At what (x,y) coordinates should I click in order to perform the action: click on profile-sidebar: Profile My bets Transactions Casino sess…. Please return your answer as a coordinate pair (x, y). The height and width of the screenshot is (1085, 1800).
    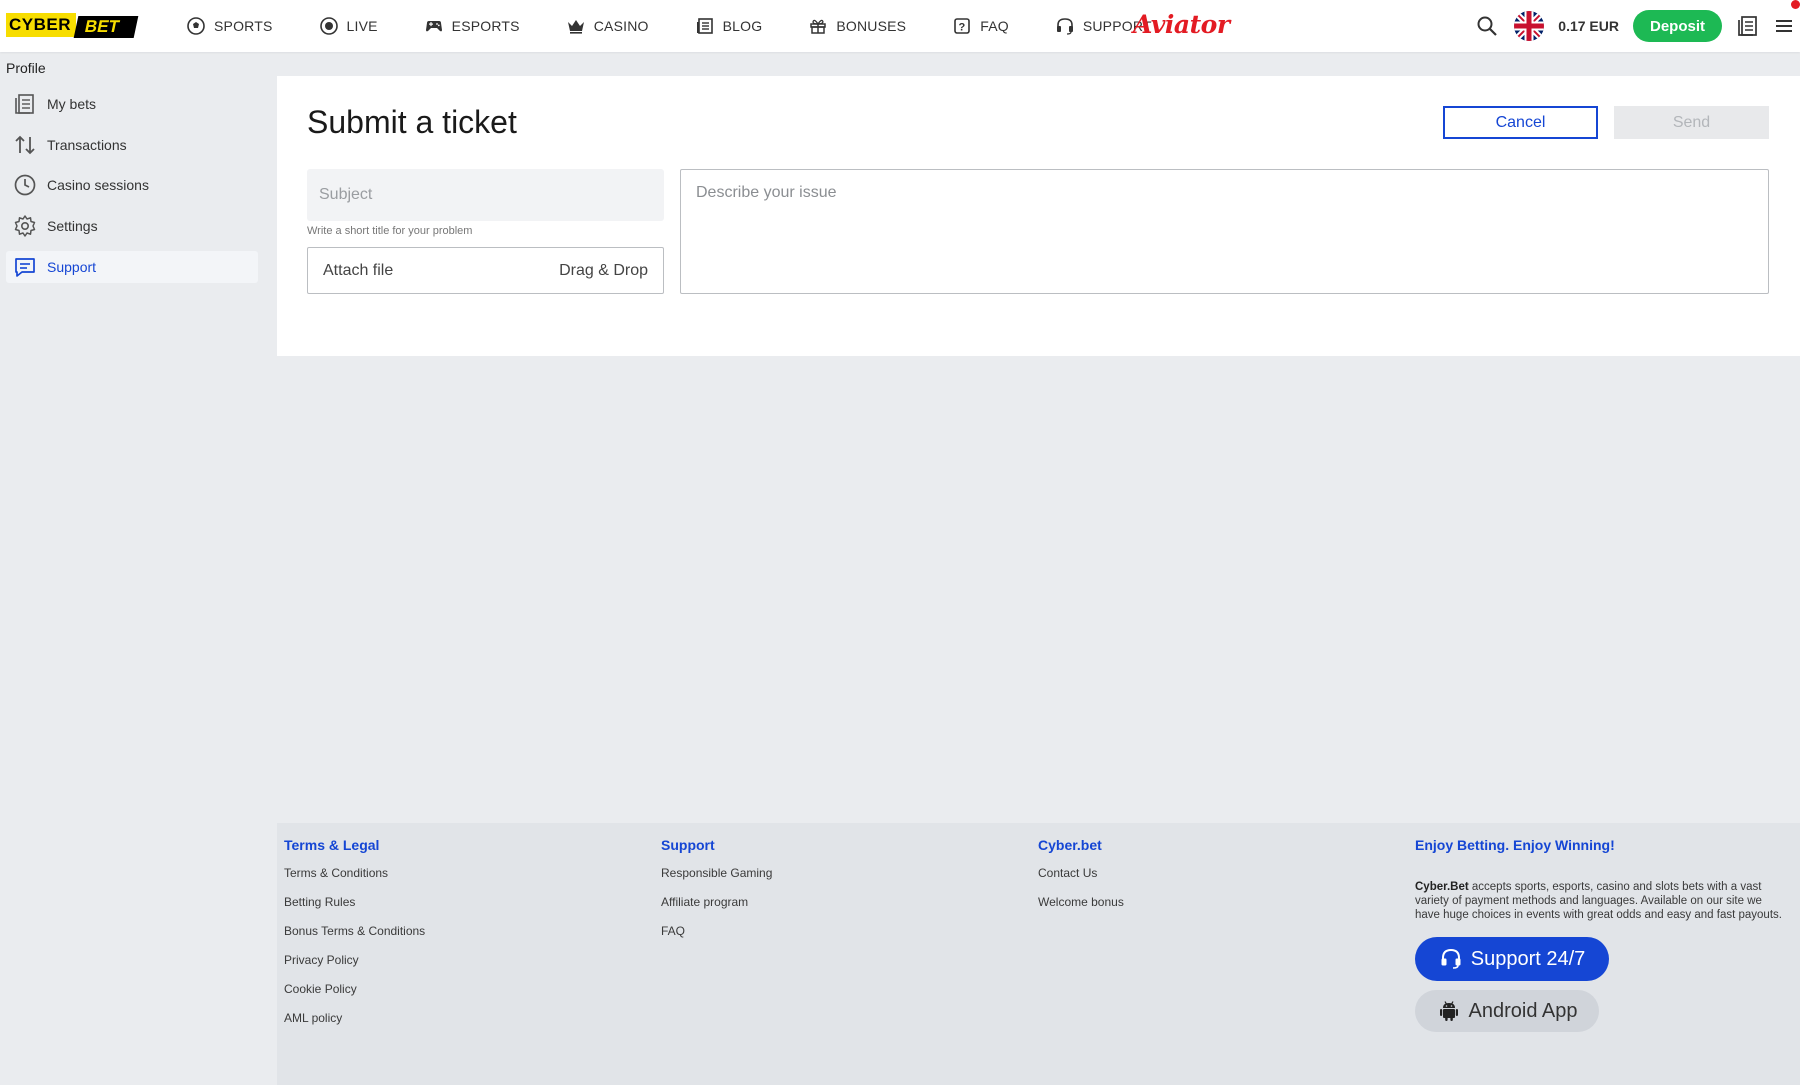
    Looking at the image, I should click on (138, 568).